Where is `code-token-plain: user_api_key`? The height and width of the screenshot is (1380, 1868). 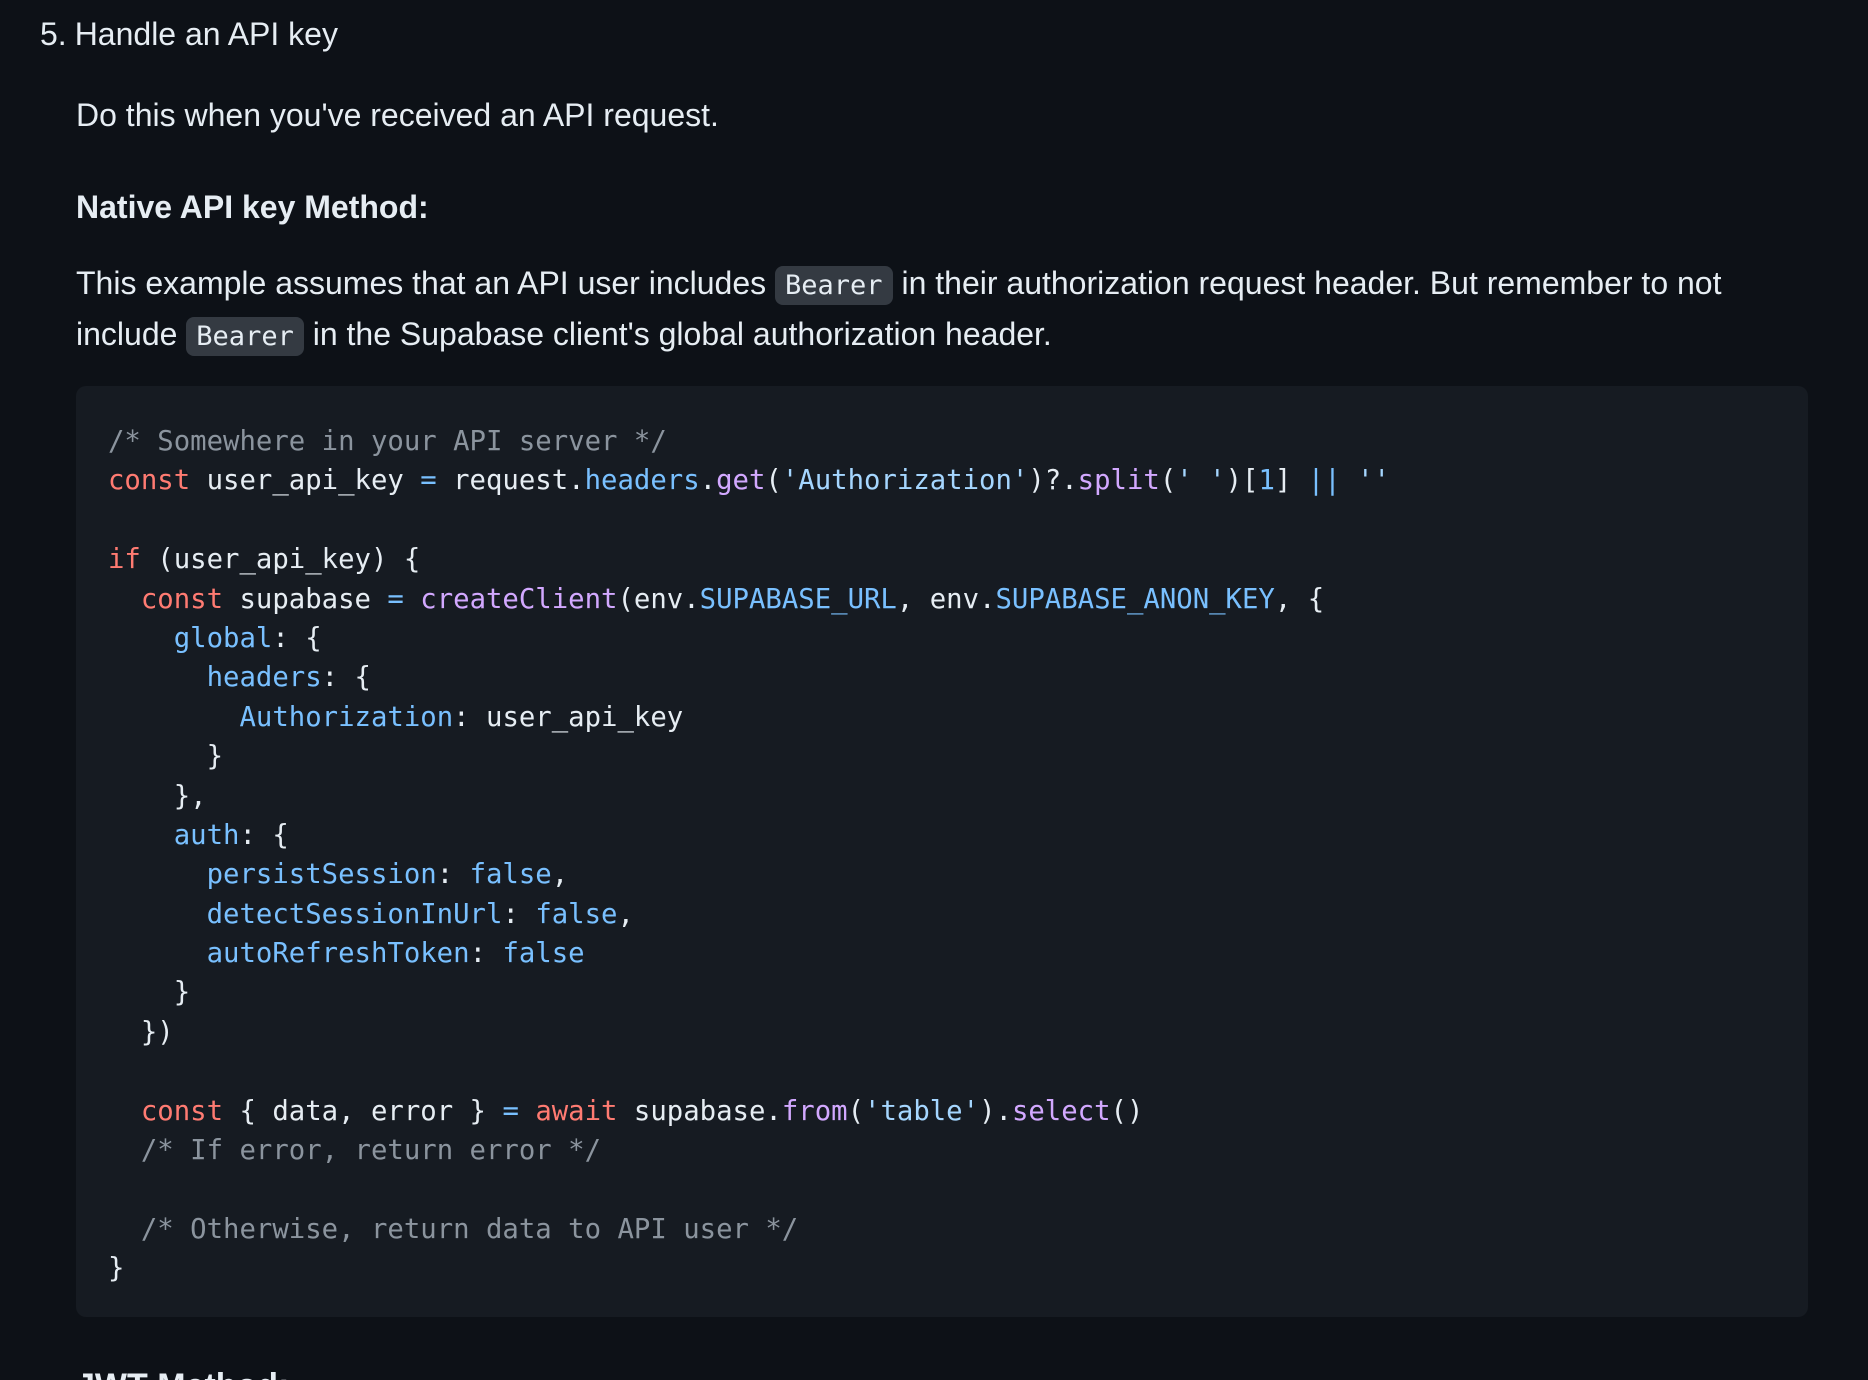 code-token-plain: user_api_key is located at coordinates (305, 481).